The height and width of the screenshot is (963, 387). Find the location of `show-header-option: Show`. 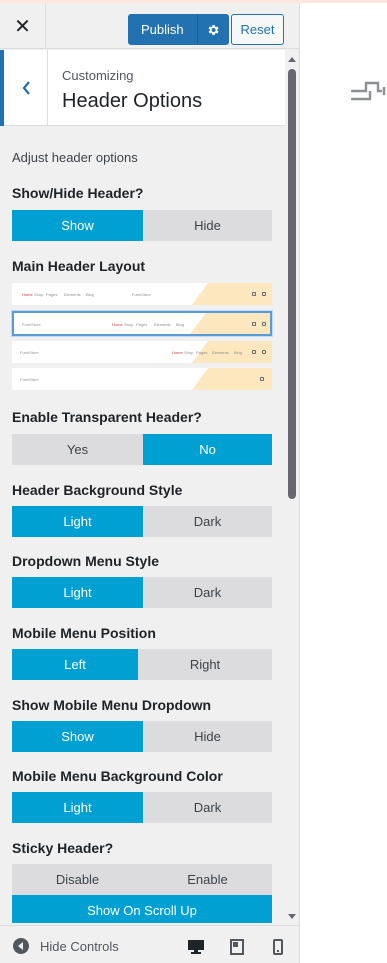

show-header-option: Show is located at coordinates (77, 225).